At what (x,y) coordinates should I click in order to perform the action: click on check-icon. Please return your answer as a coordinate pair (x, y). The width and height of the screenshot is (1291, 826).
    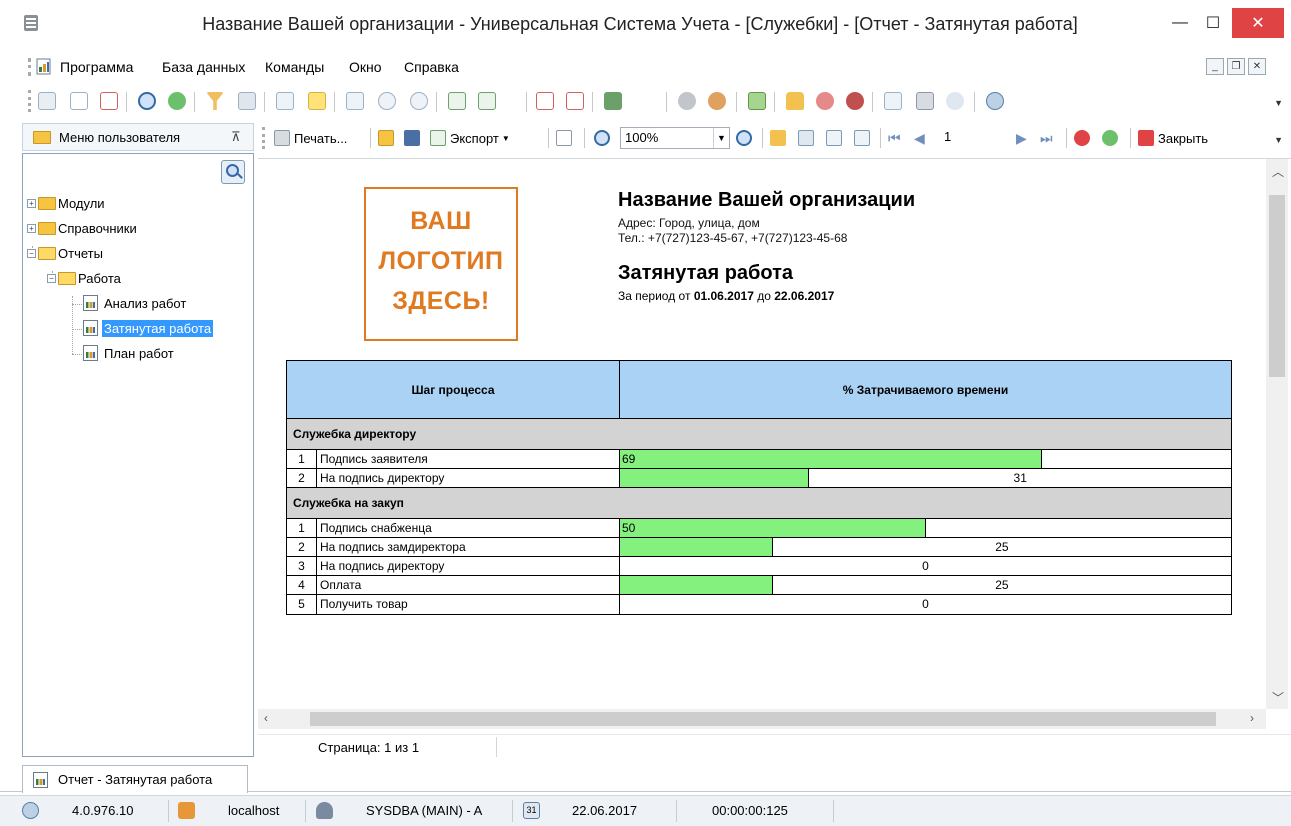
    Looking at the image, I should click on (757, 101).